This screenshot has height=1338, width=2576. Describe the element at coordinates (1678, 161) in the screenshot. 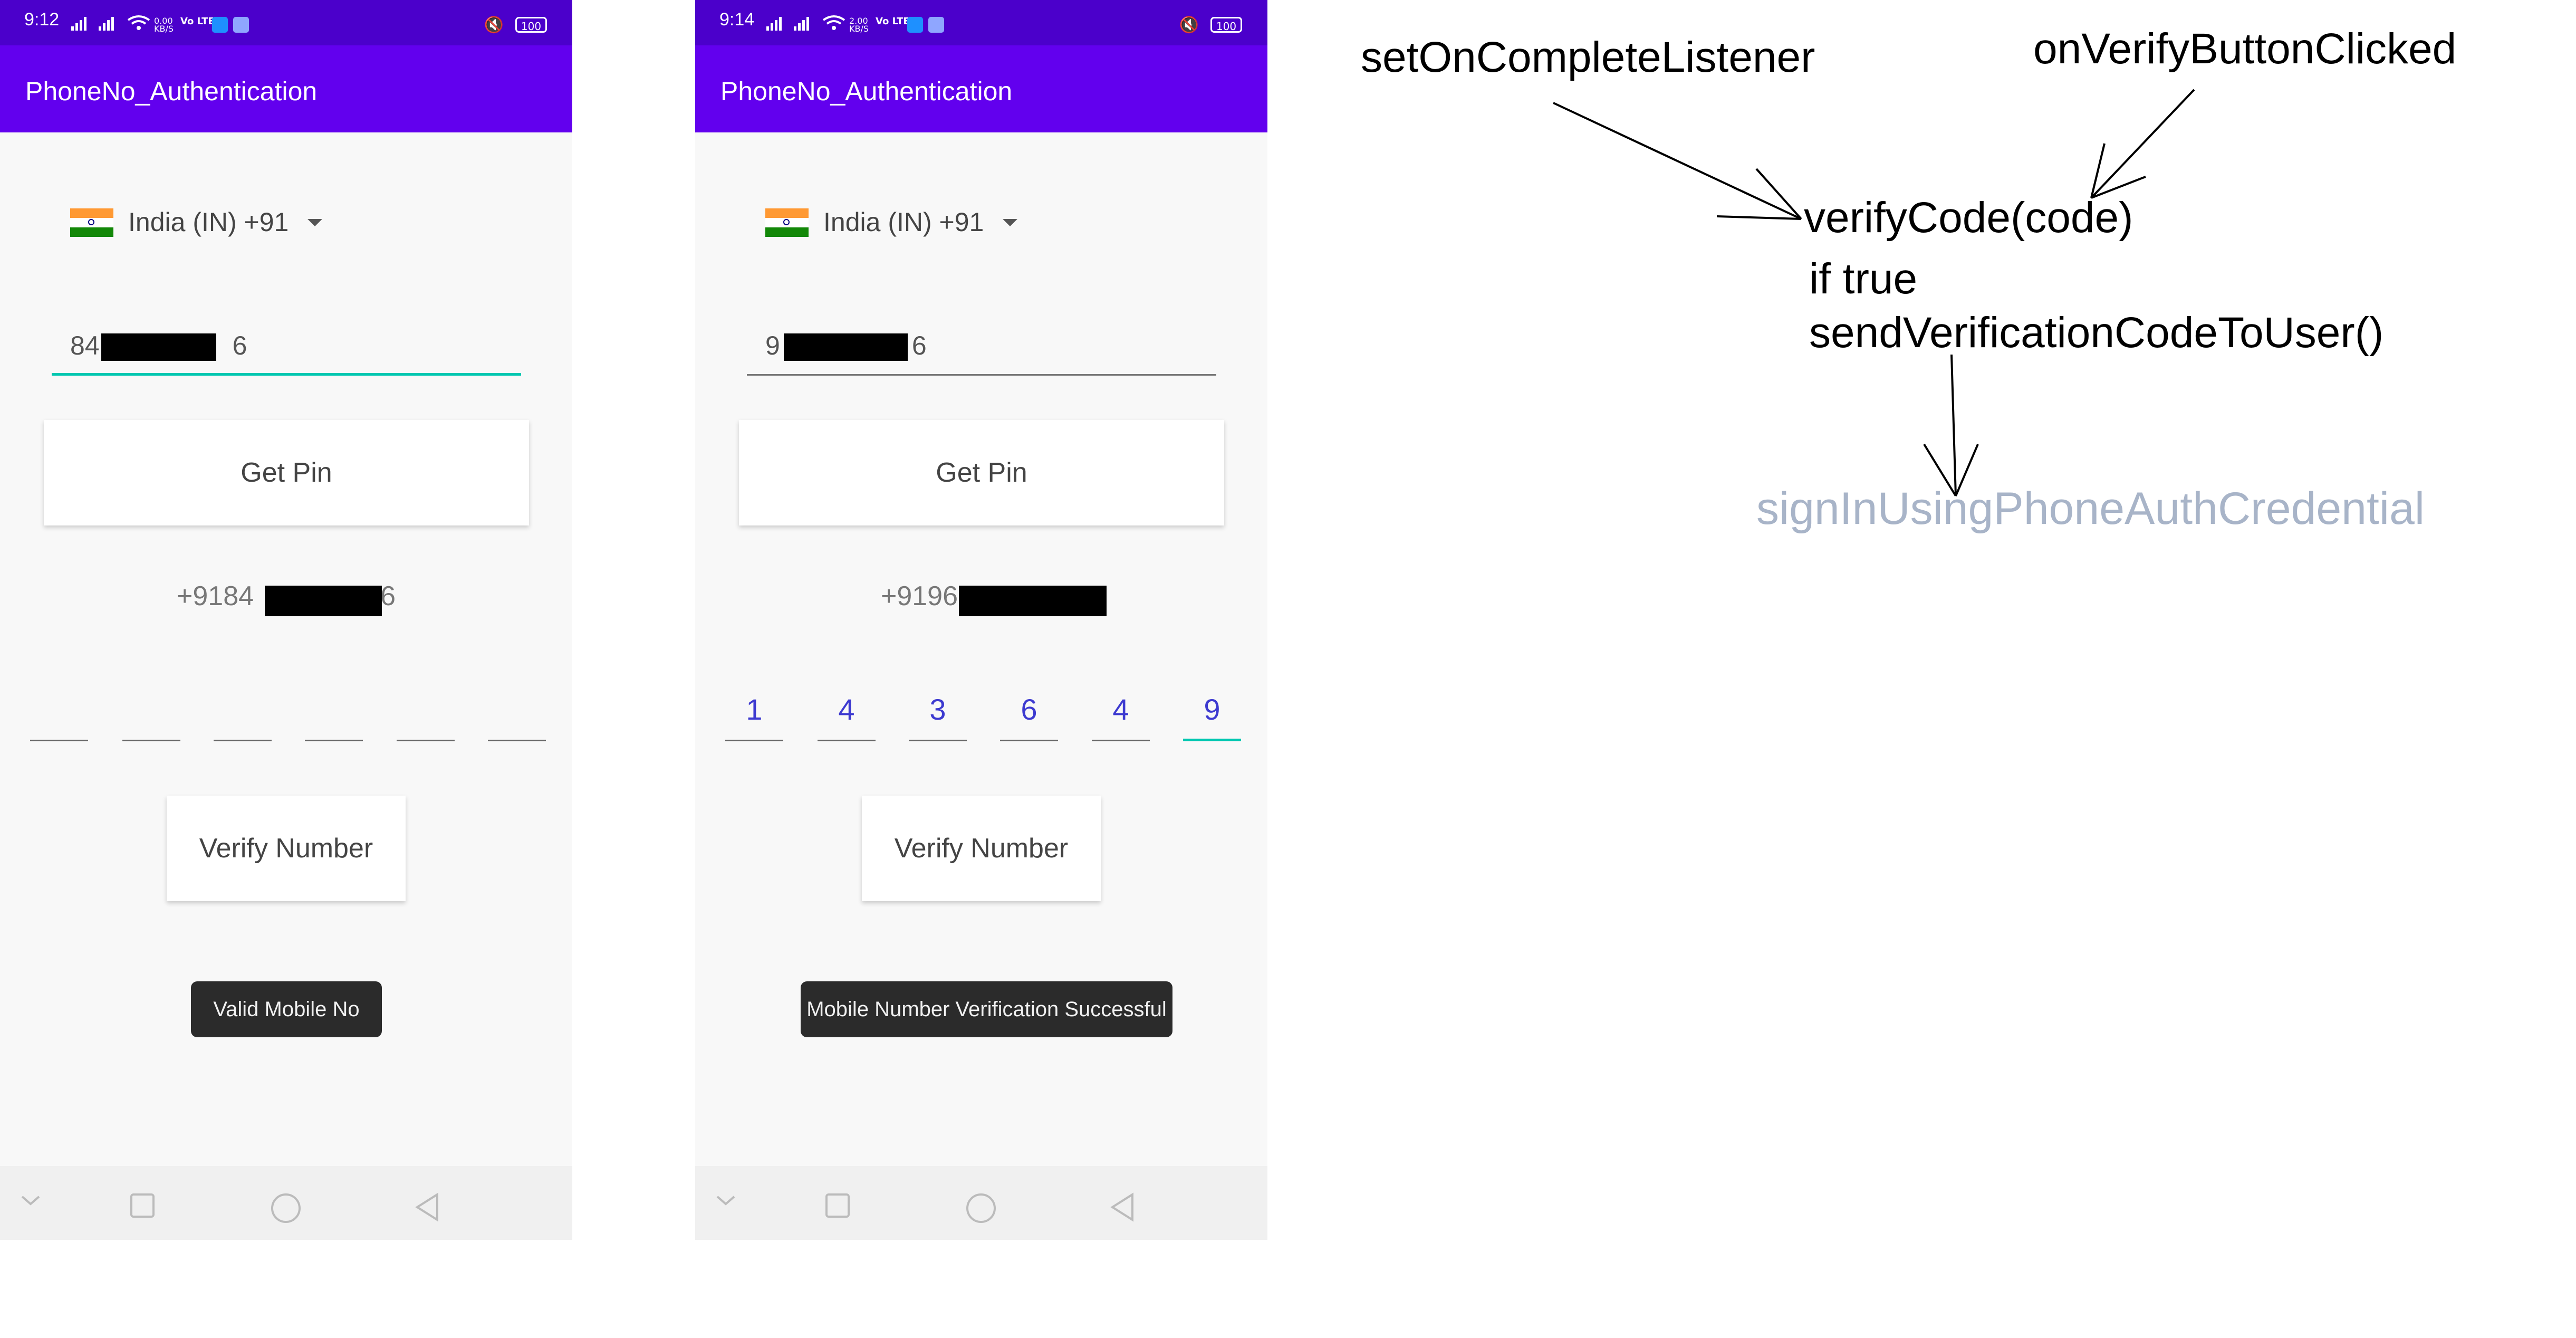

I see `arrow-set-on-complete` at that location.